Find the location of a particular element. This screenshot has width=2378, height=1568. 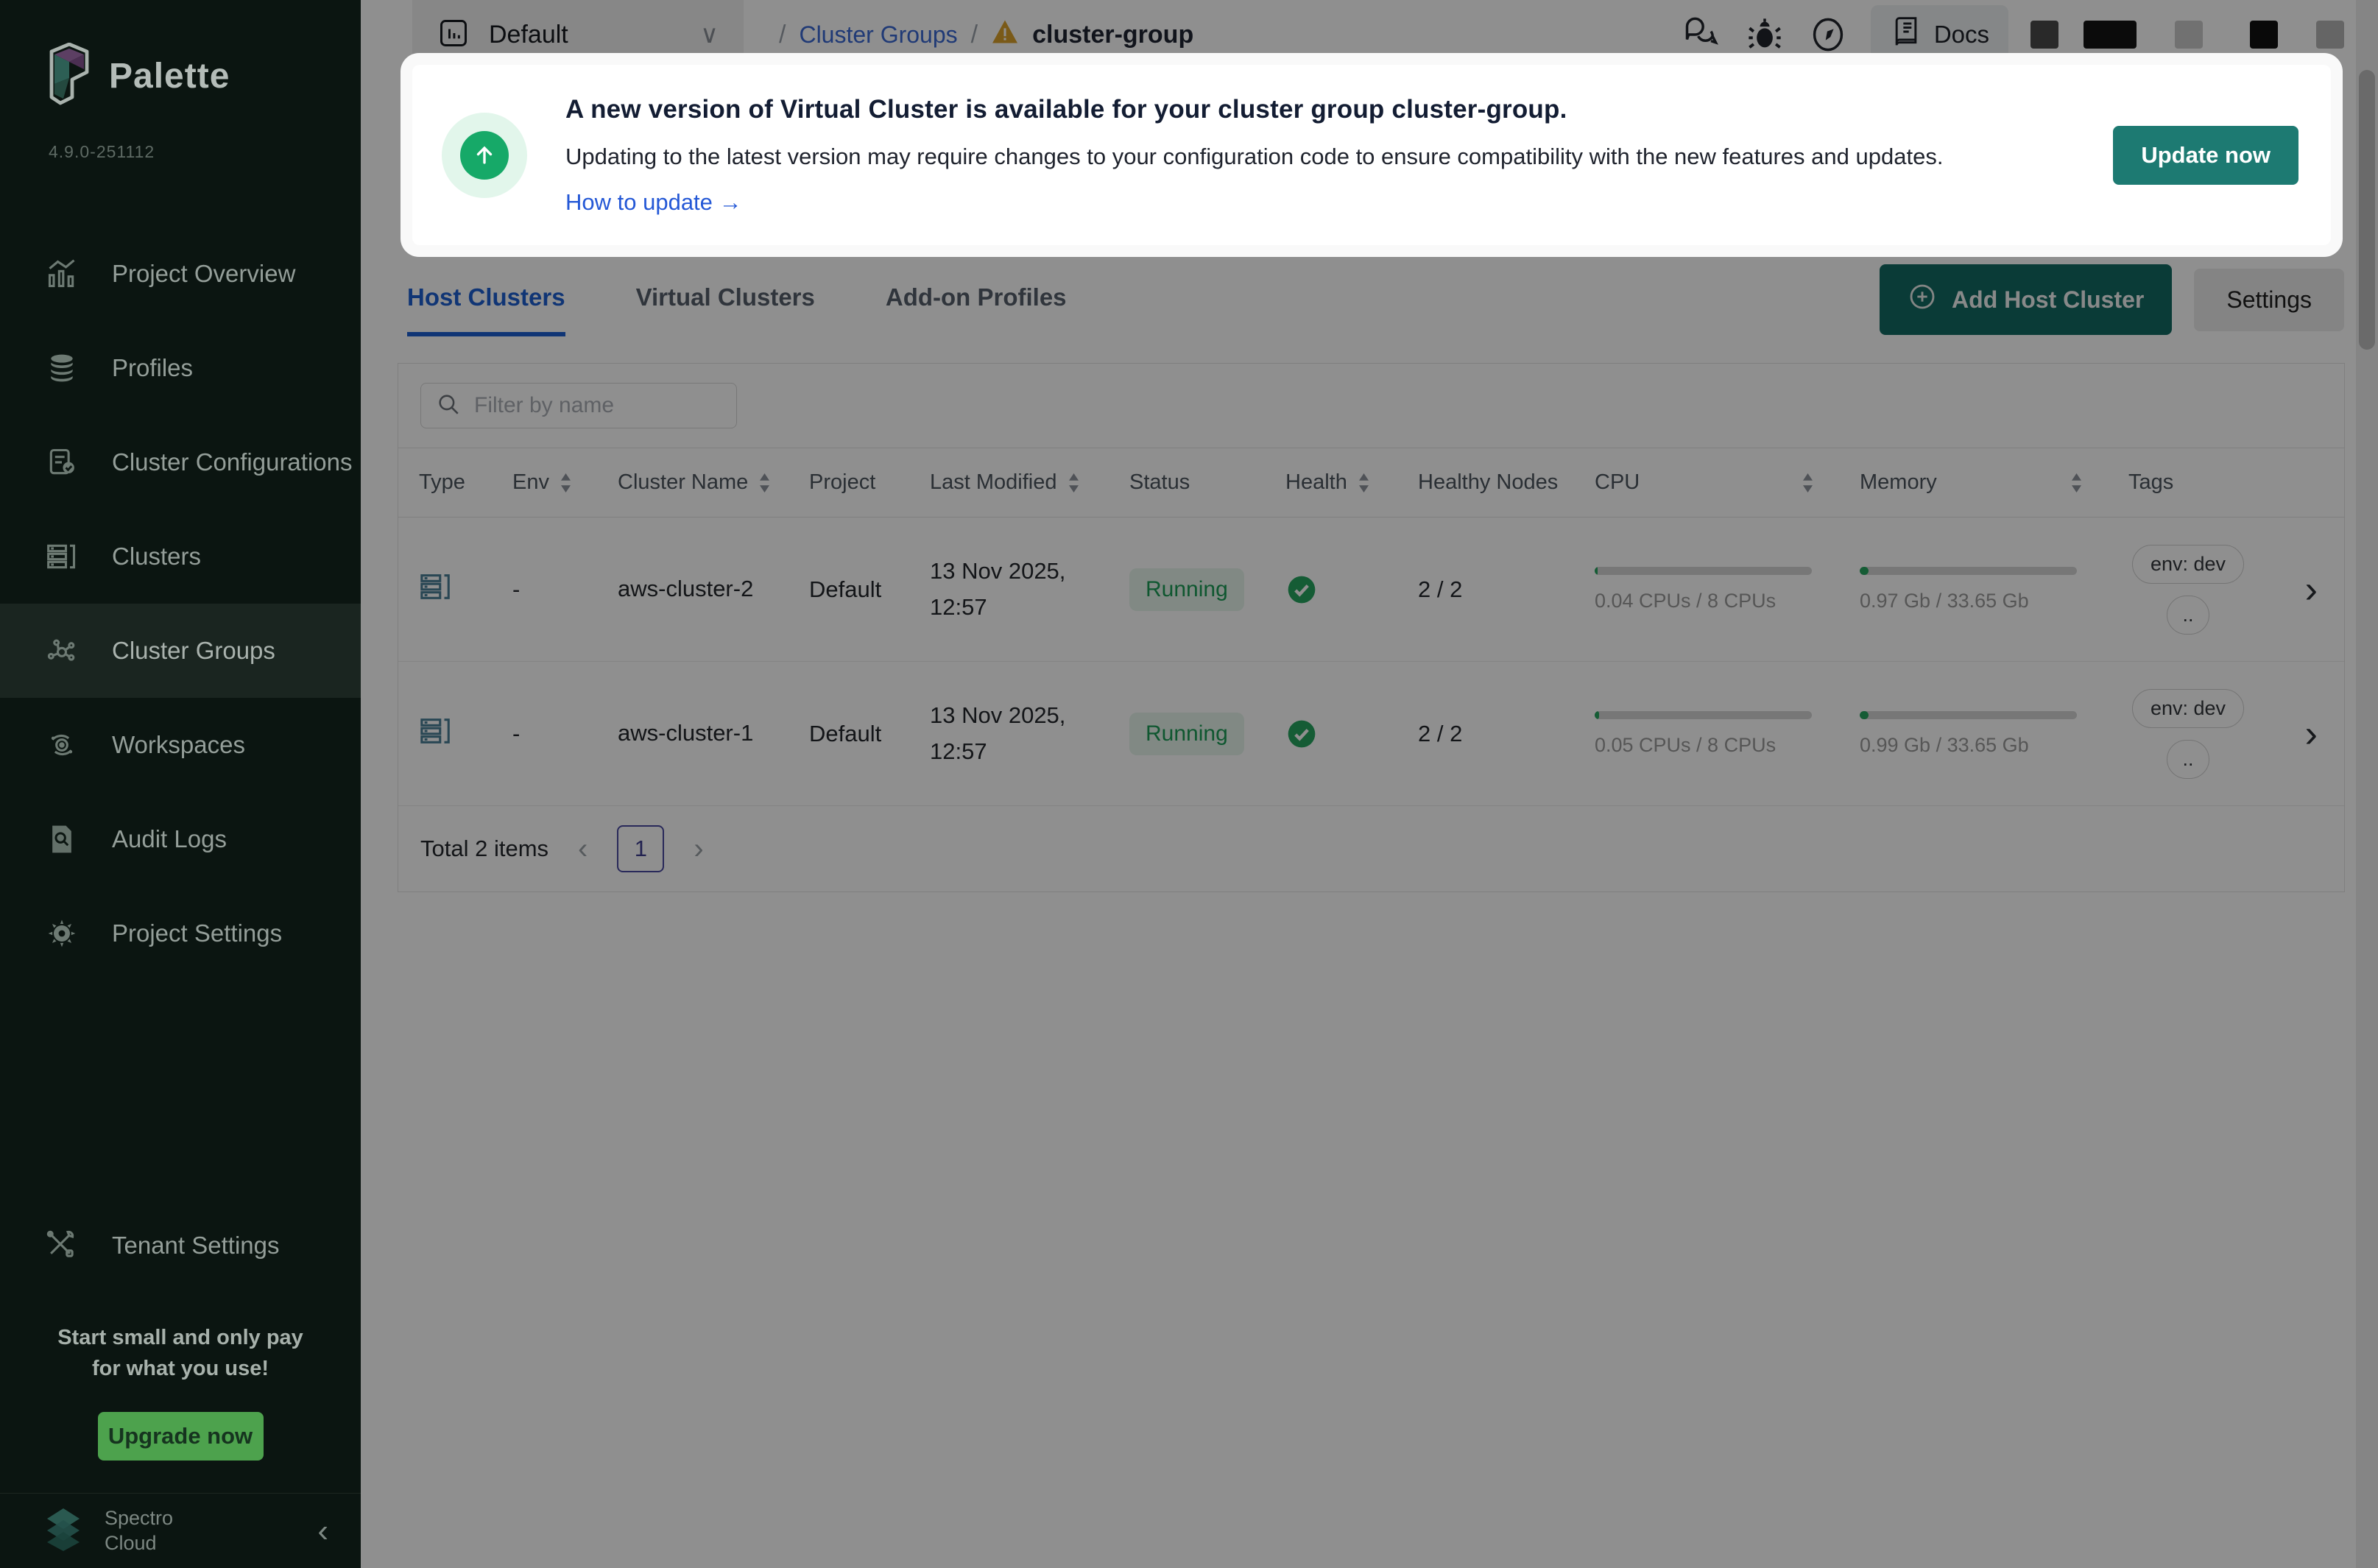

document-check-icon is located at coordinates (62, 462).